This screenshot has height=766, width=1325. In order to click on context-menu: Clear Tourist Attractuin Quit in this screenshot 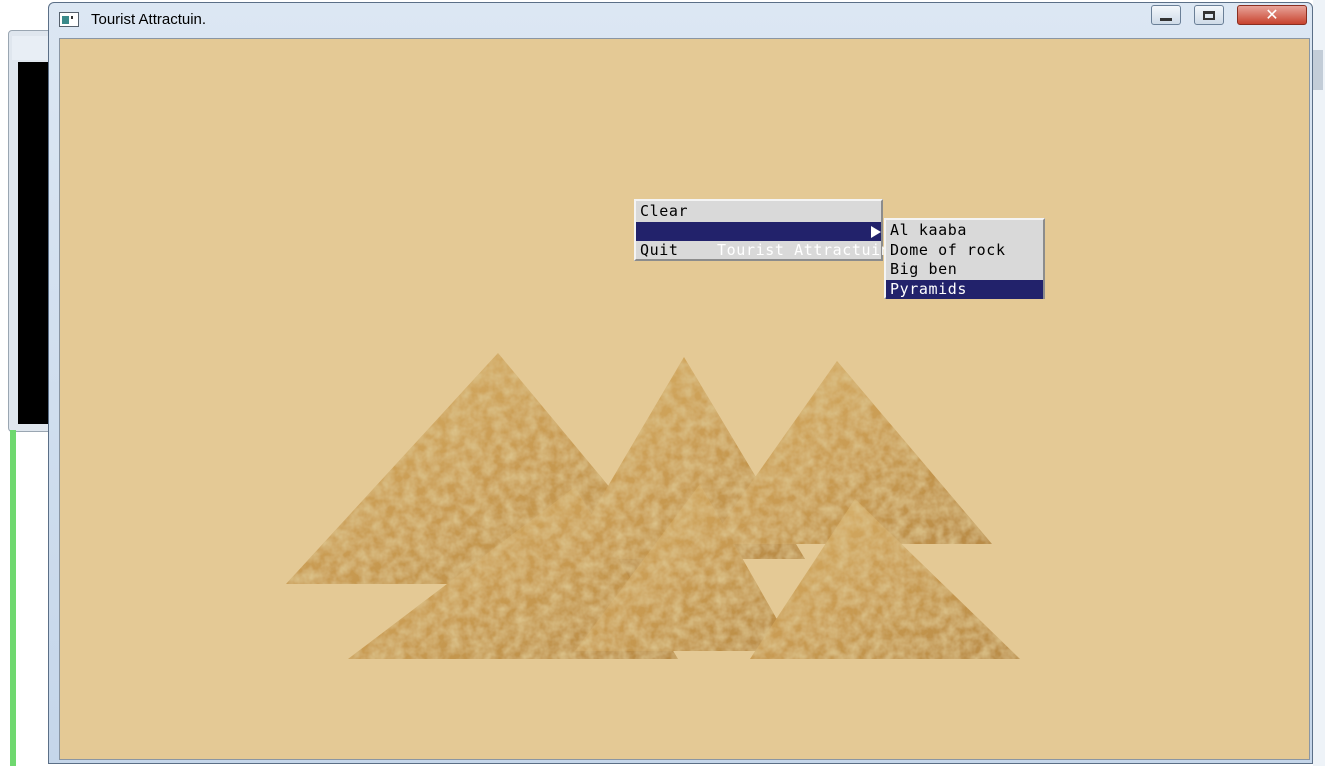, I will do `click(762, 230)`.